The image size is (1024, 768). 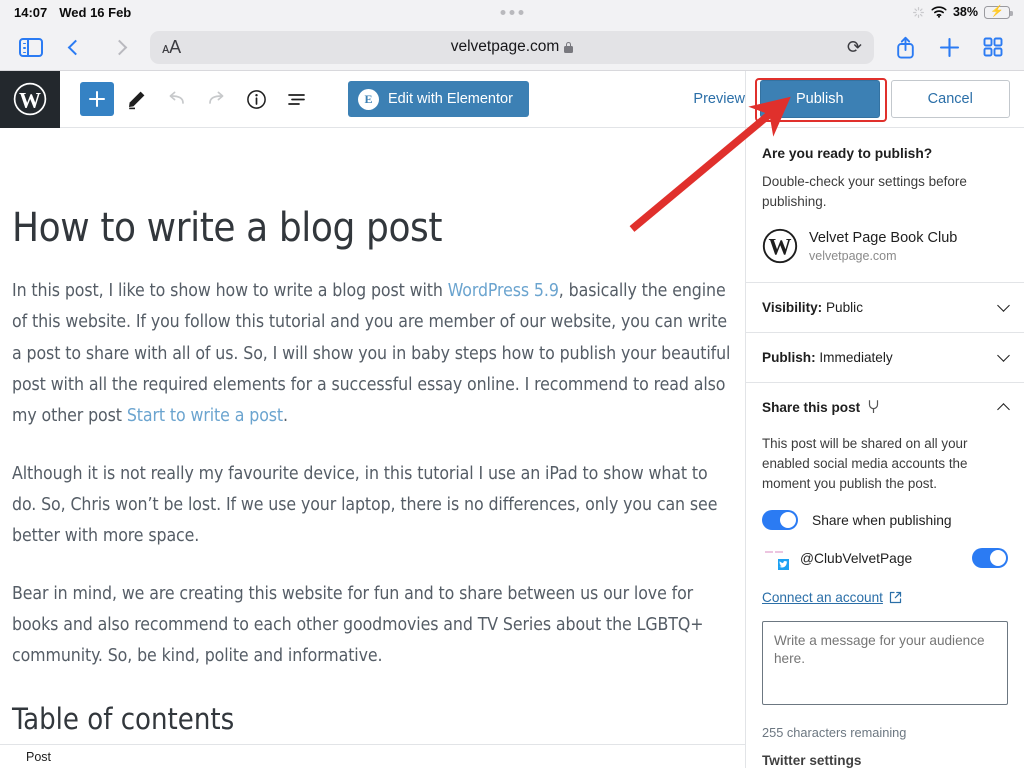 What do you see at coordinates (950, 99) in the screenshot?
I see `cancel-button: Cancel` at bounding box center [950, 99].